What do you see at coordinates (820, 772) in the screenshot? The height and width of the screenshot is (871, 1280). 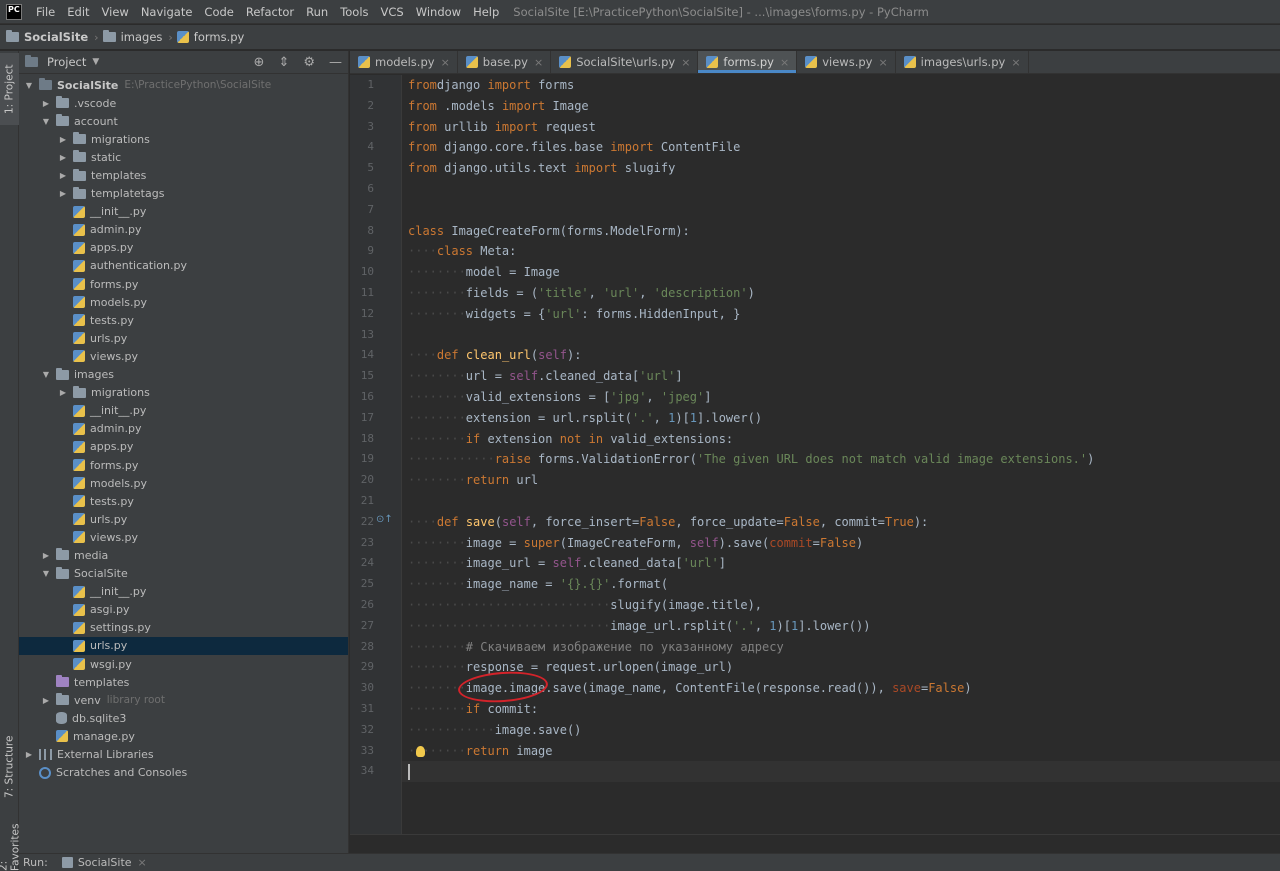 I see `code-line: 34` at bounding box center [820, 772].